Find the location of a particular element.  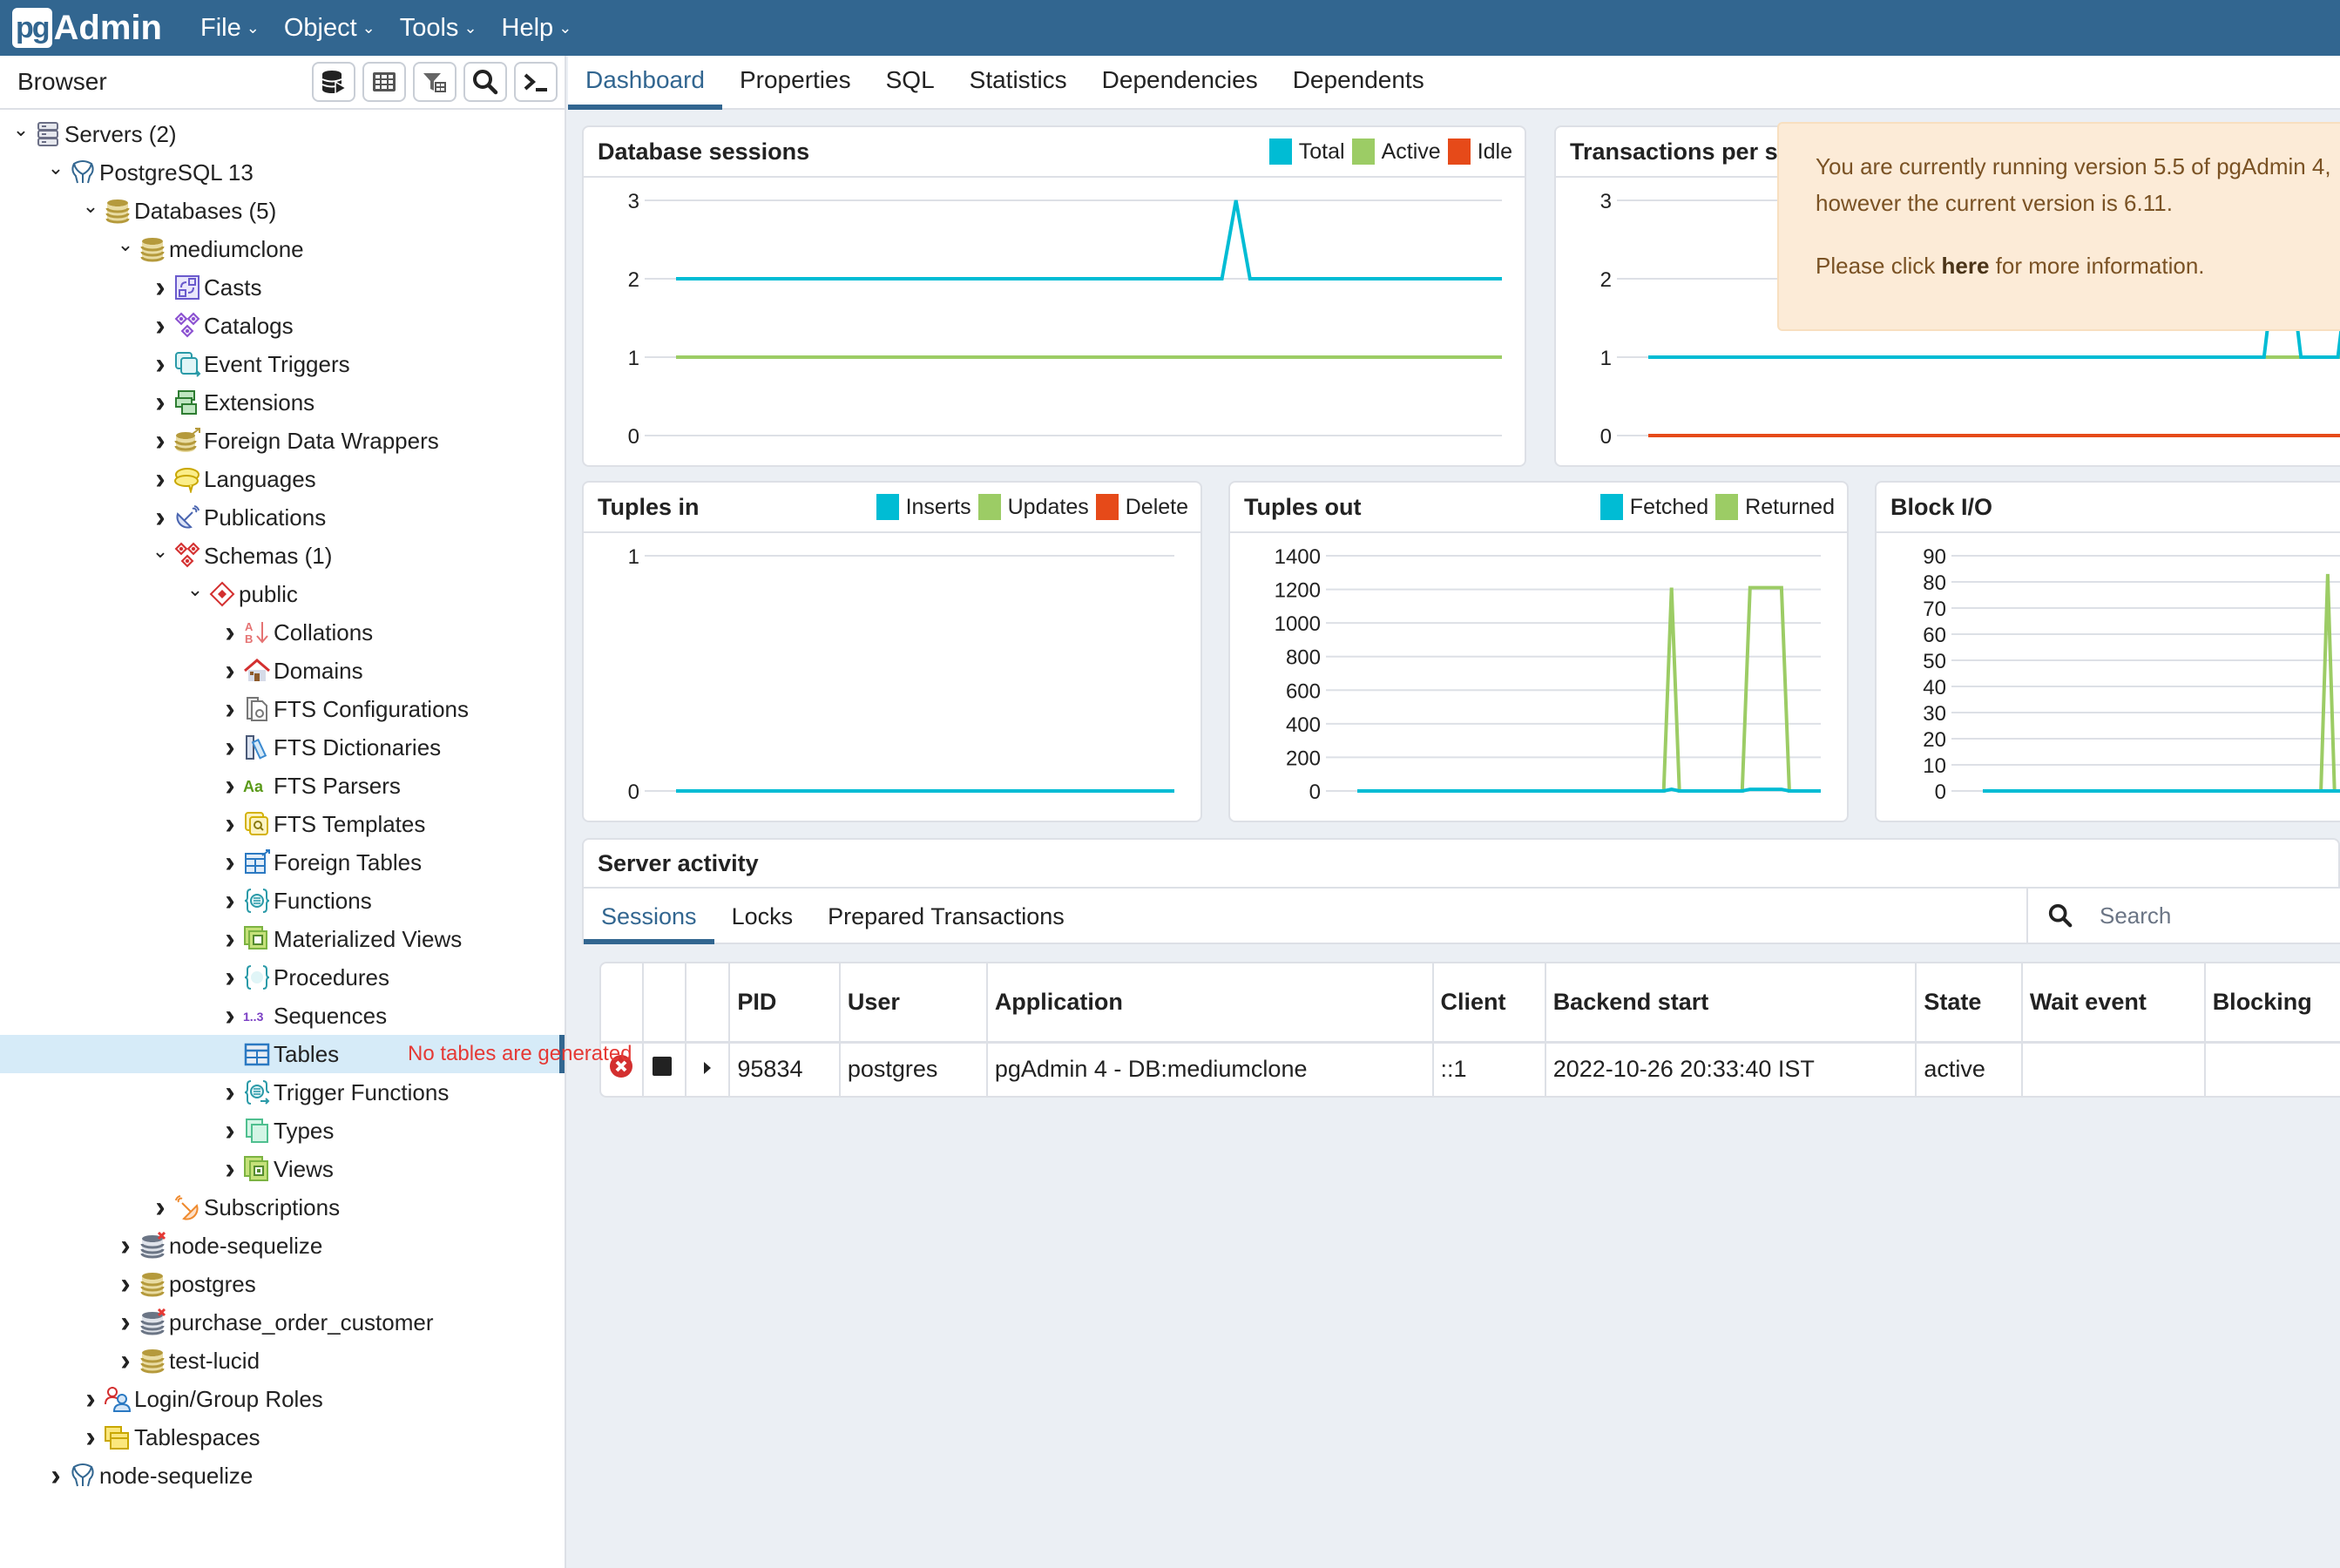

col-blocking: Blocking is located at coordinates (2272, 1004).